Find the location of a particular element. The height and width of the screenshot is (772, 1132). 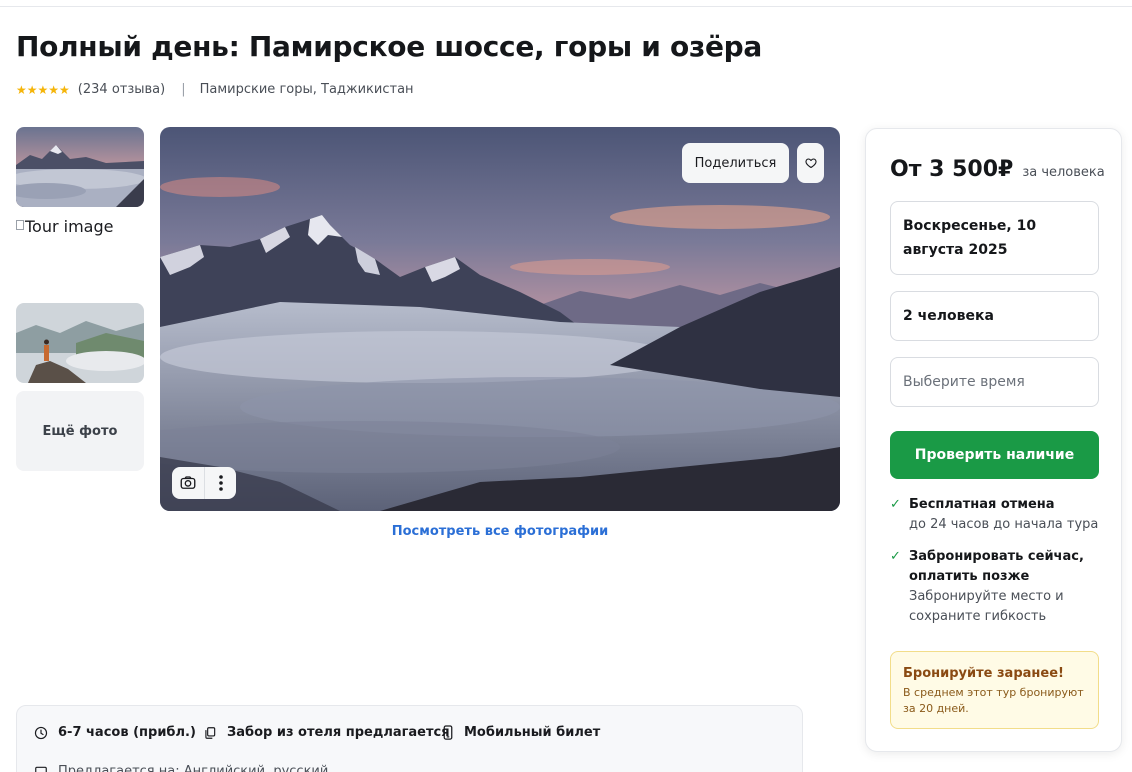

clock-icon is located at coordinates (41, 732).